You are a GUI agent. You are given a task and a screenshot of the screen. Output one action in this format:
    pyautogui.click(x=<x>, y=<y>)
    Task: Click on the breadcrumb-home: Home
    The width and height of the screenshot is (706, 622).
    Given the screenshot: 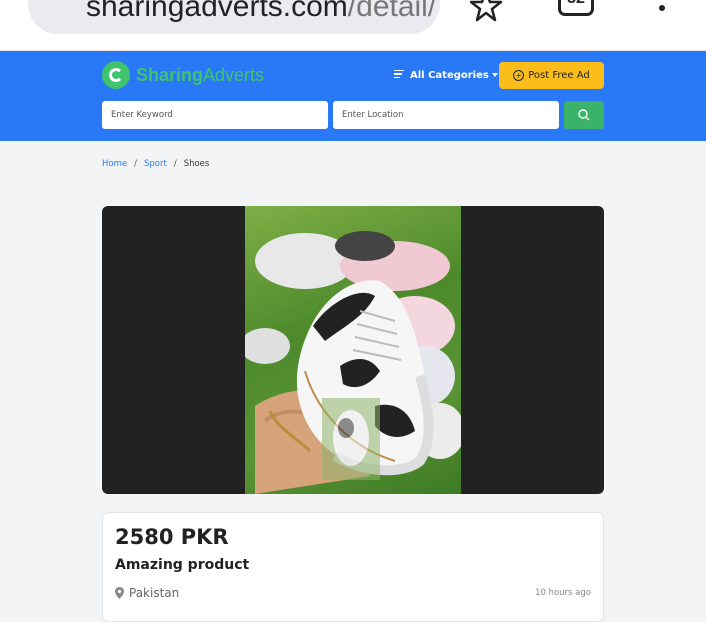 What is the action you would take?
    pyautogui.click(x=114, y=164)
    